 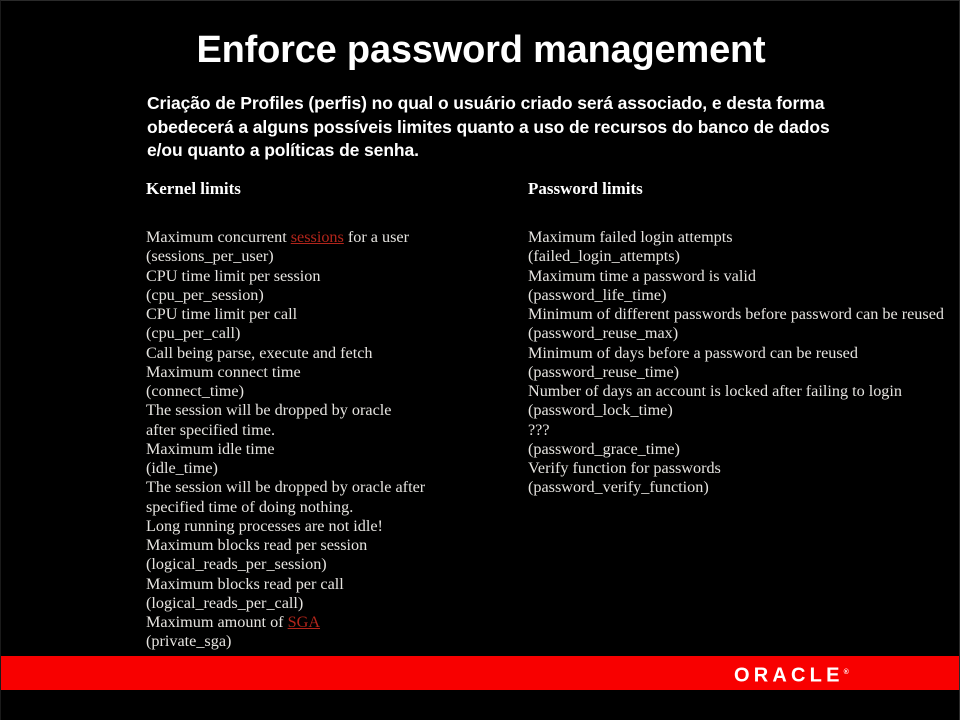 I want to click on limit-line: (sessions_per_user), so click(x=321, y=256).